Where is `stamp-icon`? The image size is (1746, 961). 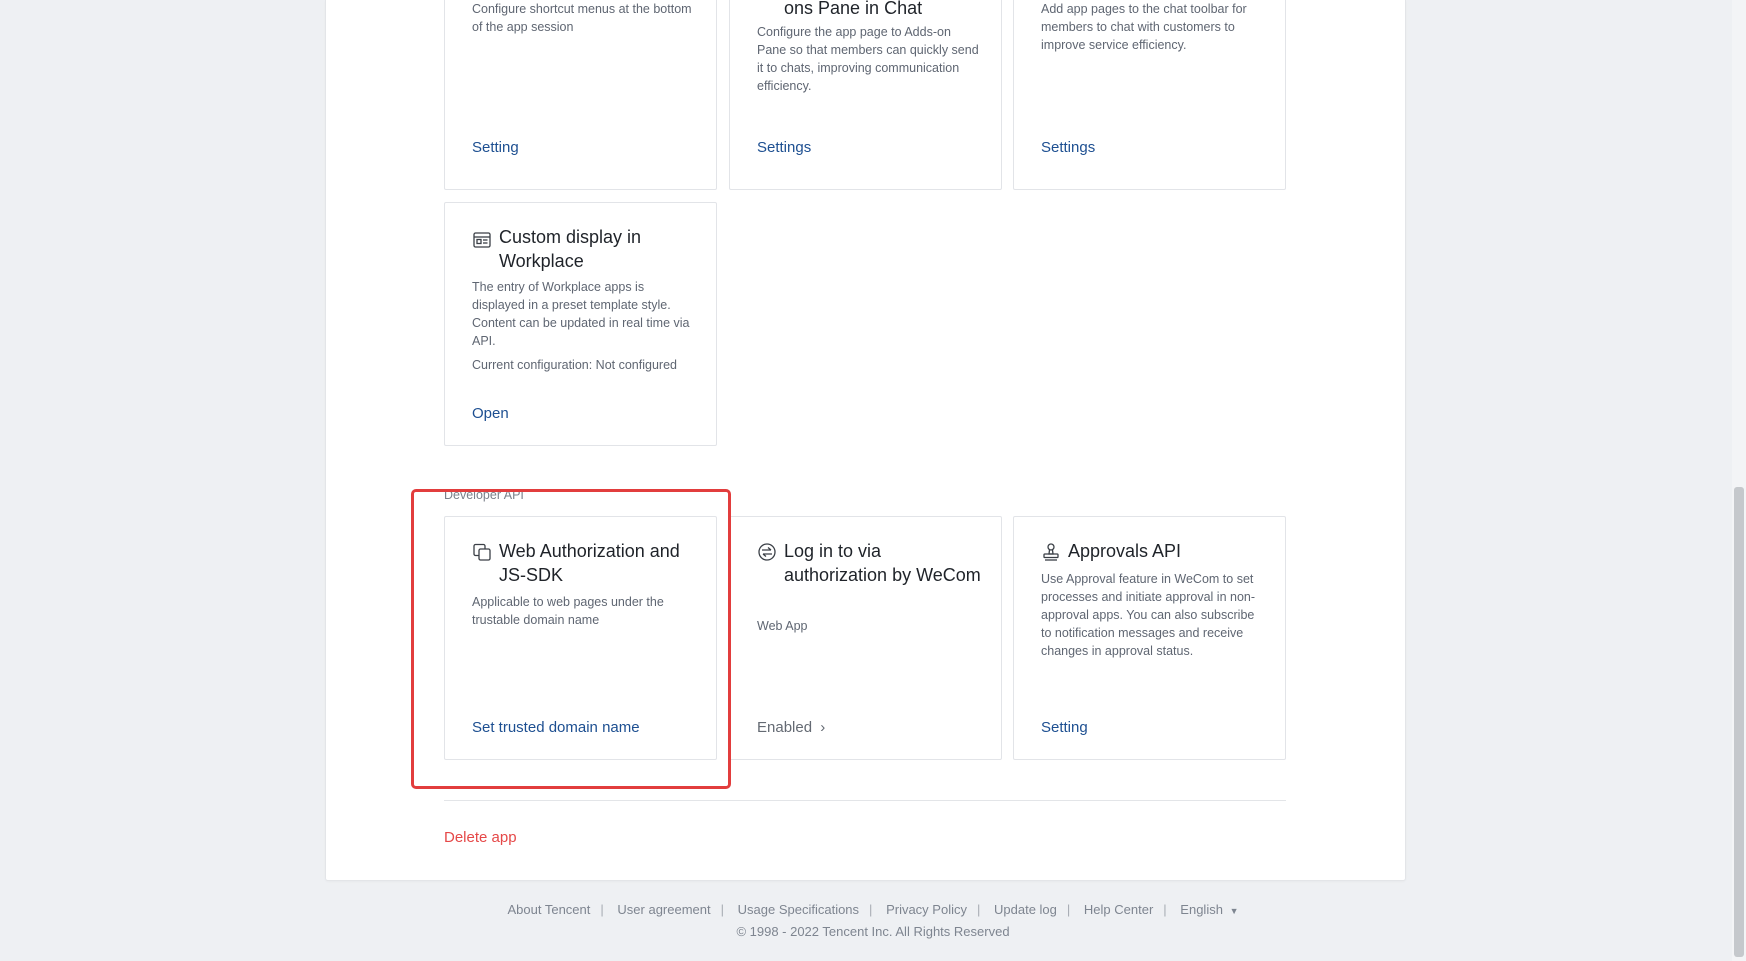
stamp-icon is located at coordinates (1051, 552).